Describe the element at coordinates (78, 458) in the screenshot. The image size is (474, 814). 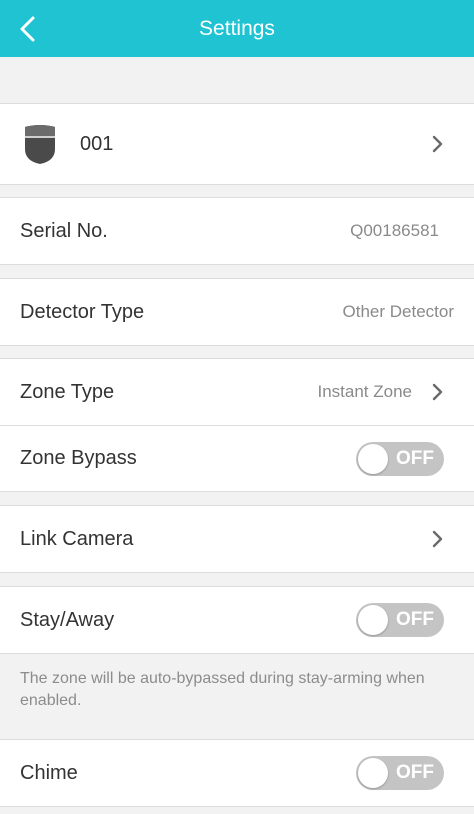
I see `zone-bypass-label: Zone Bypass` at that location.